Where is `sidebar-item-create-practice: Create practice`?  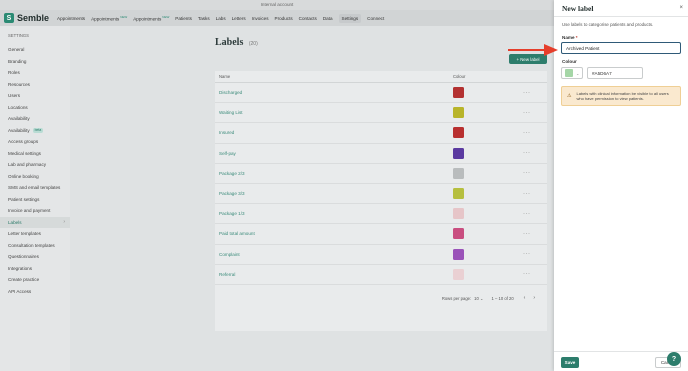 sidebar-item-create-practice: Create practice is located at coordinates (35, 280).